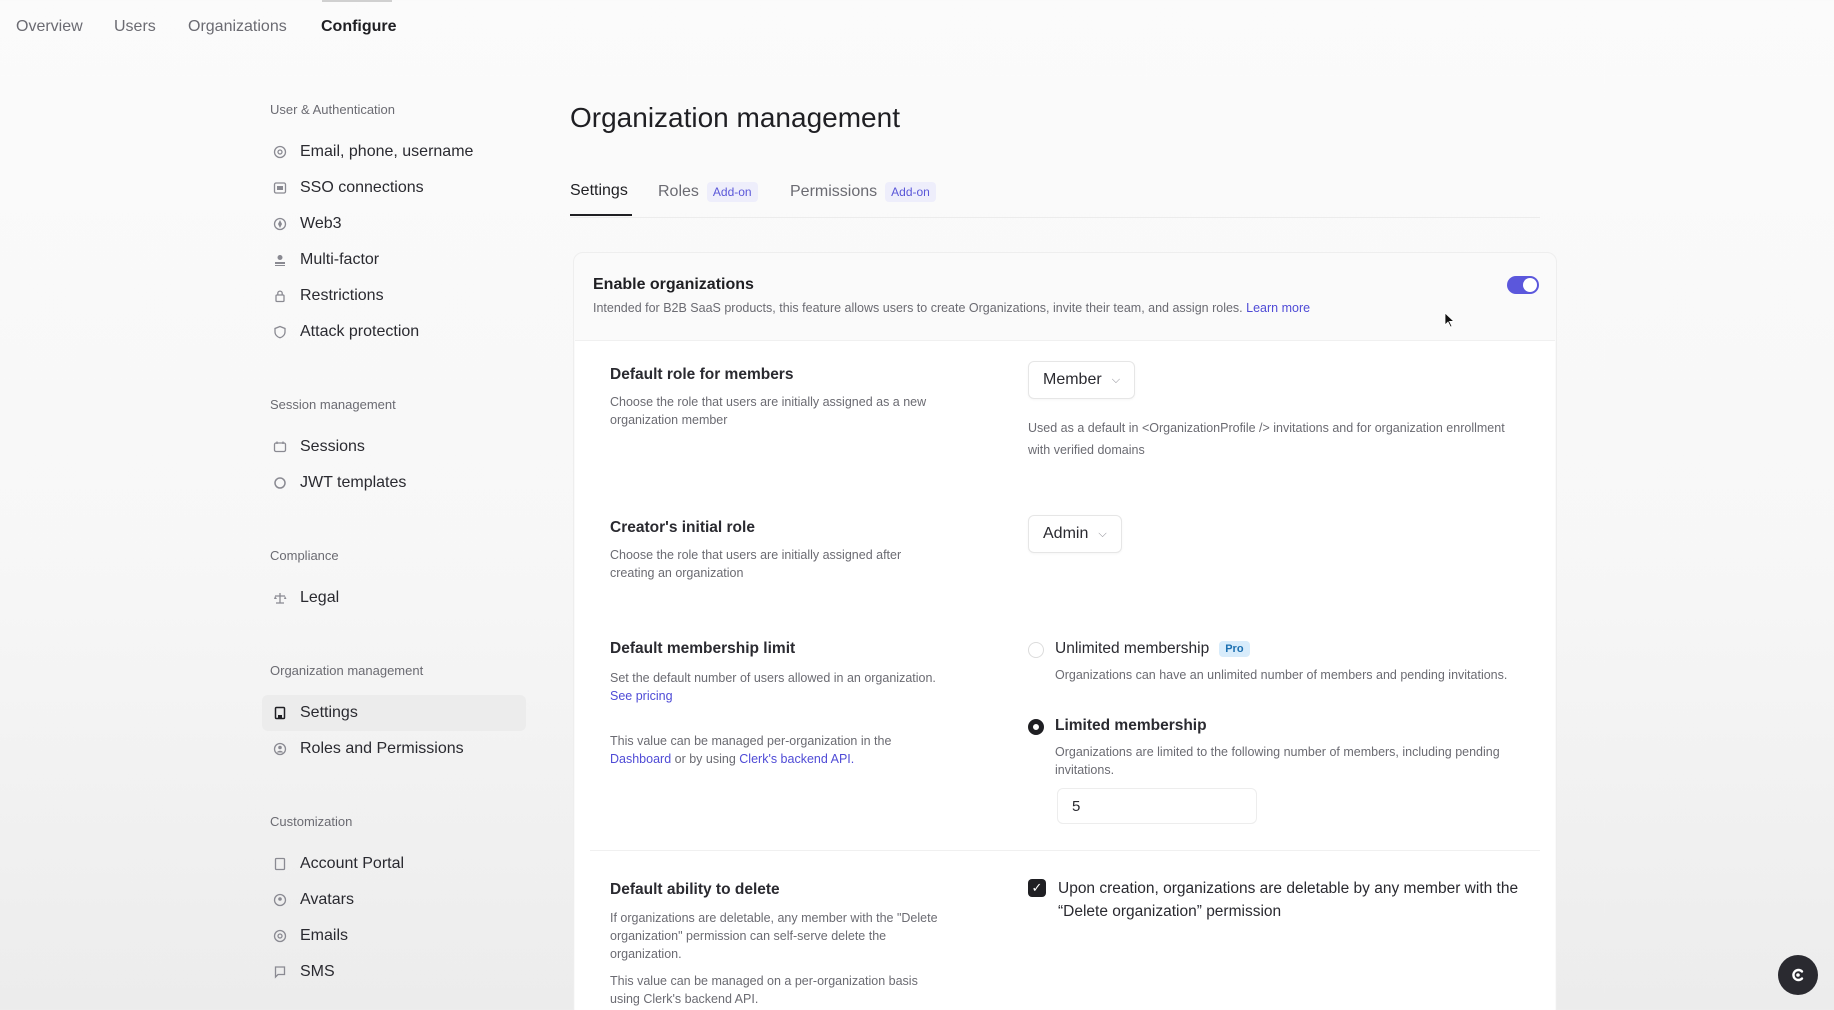 This screenshot has width=1834, height=1010. What do you see at coordinates (311, 821) in the screenshot?
I see `sidebar-section-title: Customization` at bounding box center [311, 821].